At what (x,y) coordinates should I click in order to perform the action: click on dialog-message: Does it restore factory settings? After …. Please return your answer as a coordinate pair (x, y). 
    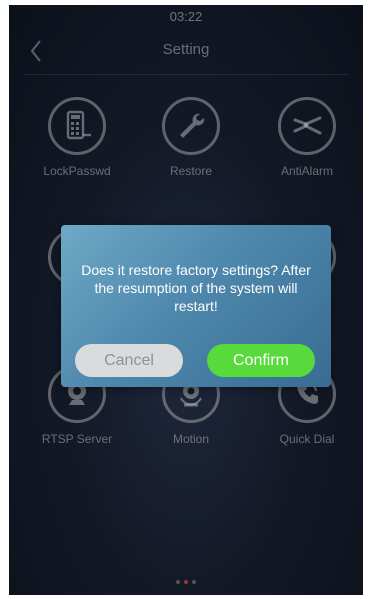
    Looking at the image, I should click on (196, 288).